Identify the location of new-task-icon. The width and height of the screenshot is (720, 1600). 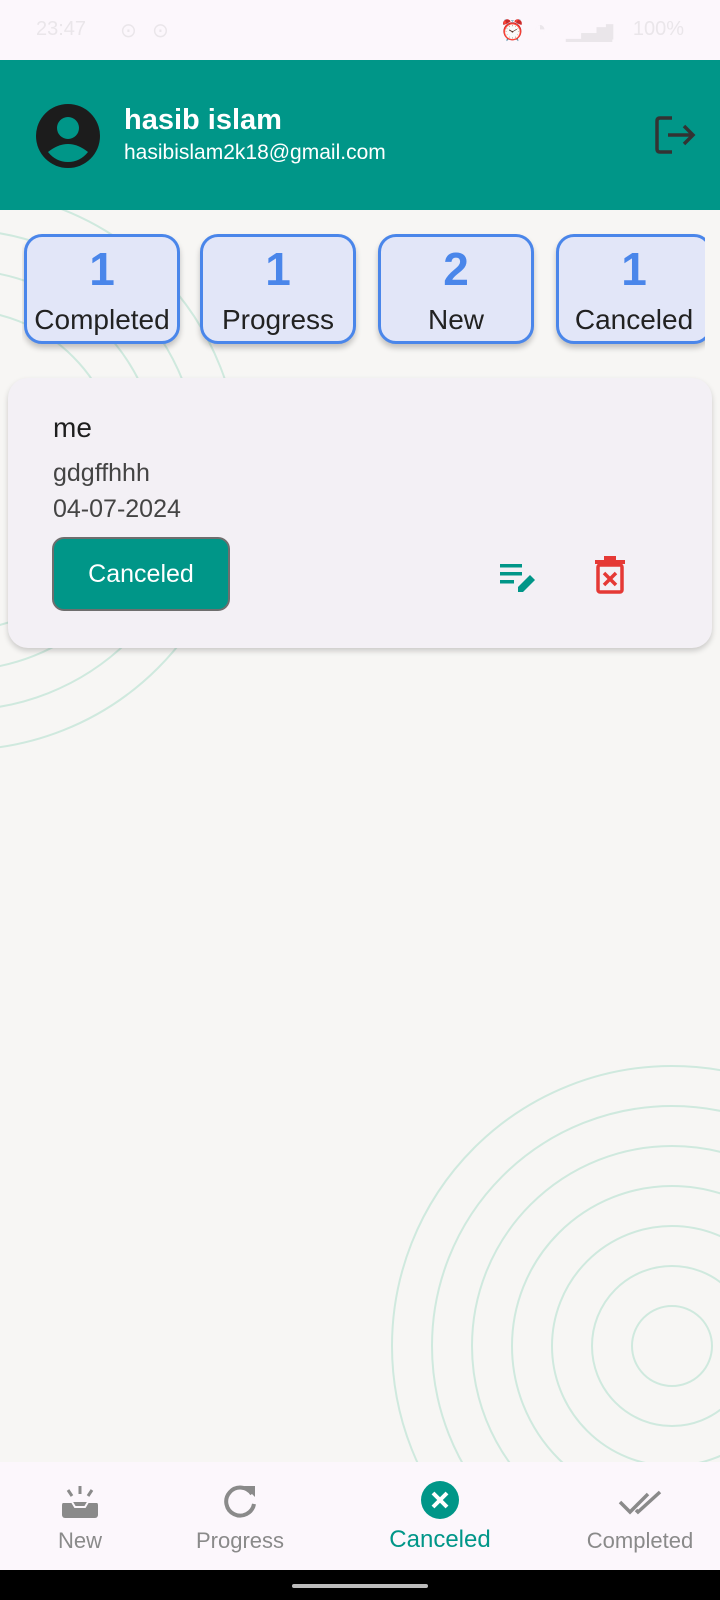
(80, 1502).